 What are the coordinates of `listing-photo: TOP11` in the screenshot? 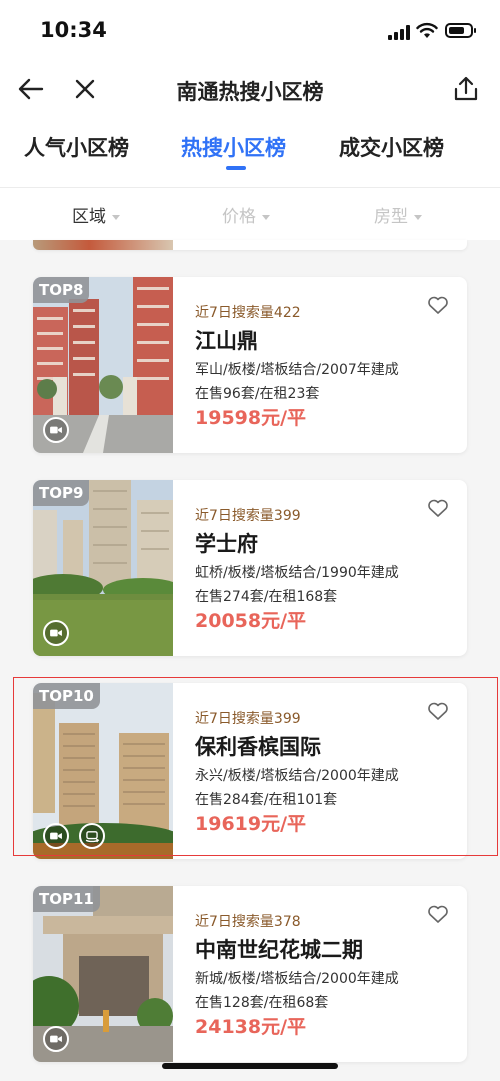 It's located at (103, 974).